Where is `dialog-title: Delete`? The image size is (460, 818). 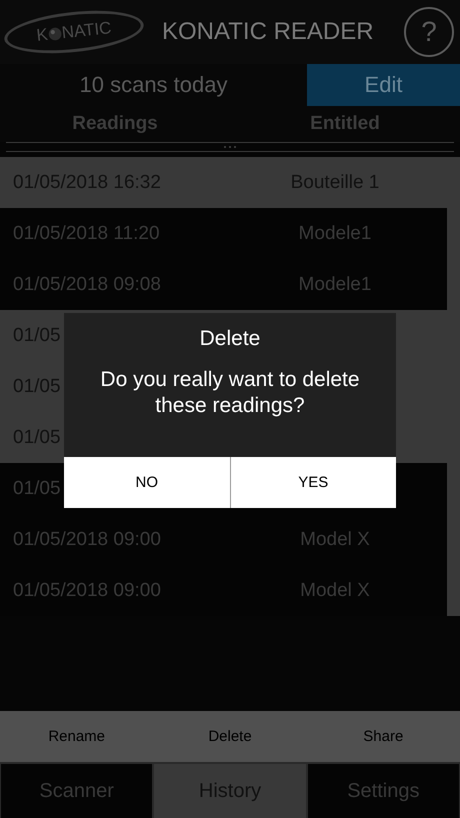 dialog-title: Delete is located at coordinates (230, 339).